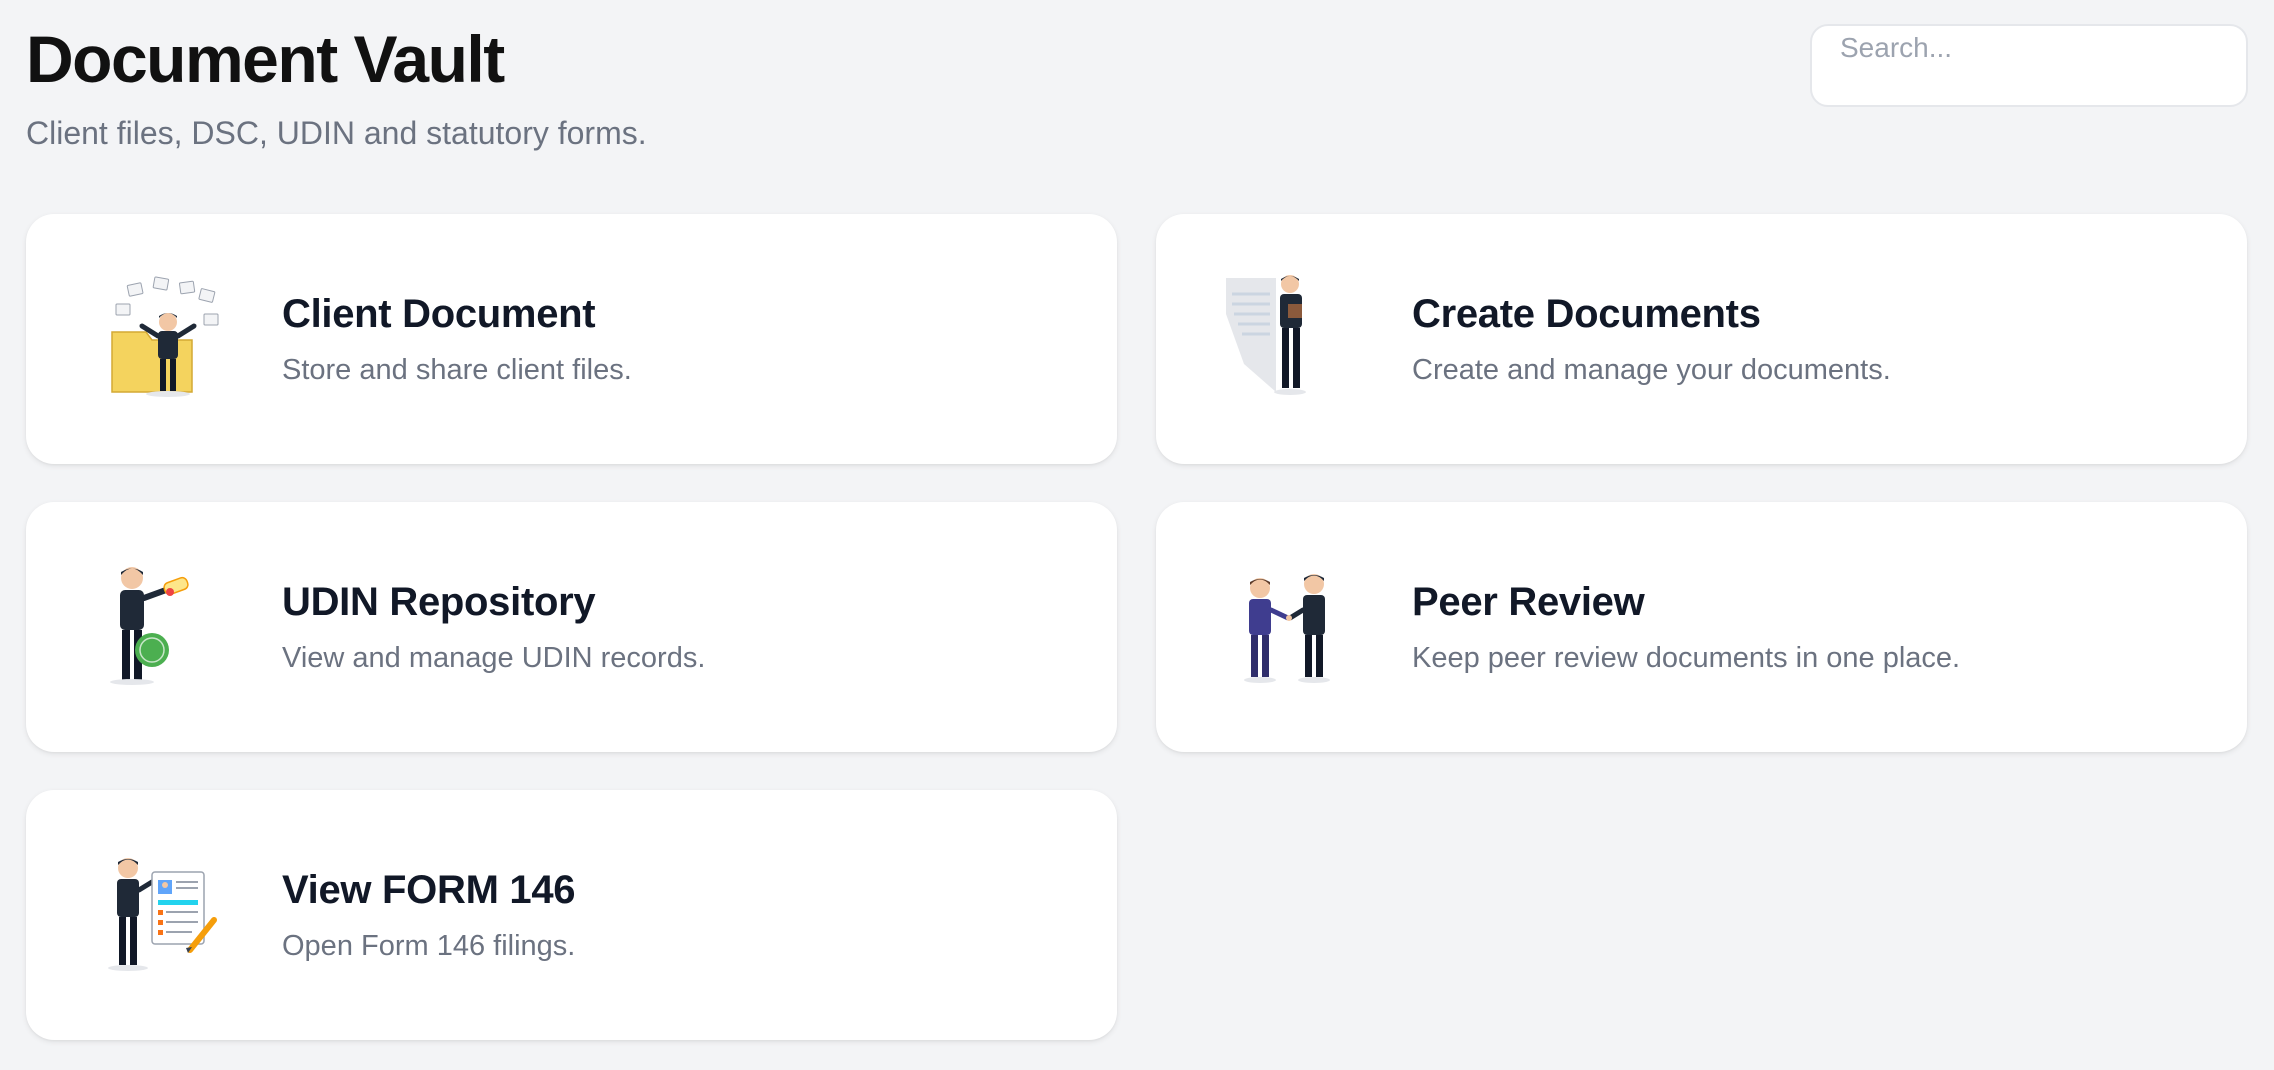 Image resolution: width=2274 pixels, height=1070 pixels. What do you see at coordinates (162, 914) in the screenshot?
I see `form-146-illustration-icon` at bounding box center [162, 914].